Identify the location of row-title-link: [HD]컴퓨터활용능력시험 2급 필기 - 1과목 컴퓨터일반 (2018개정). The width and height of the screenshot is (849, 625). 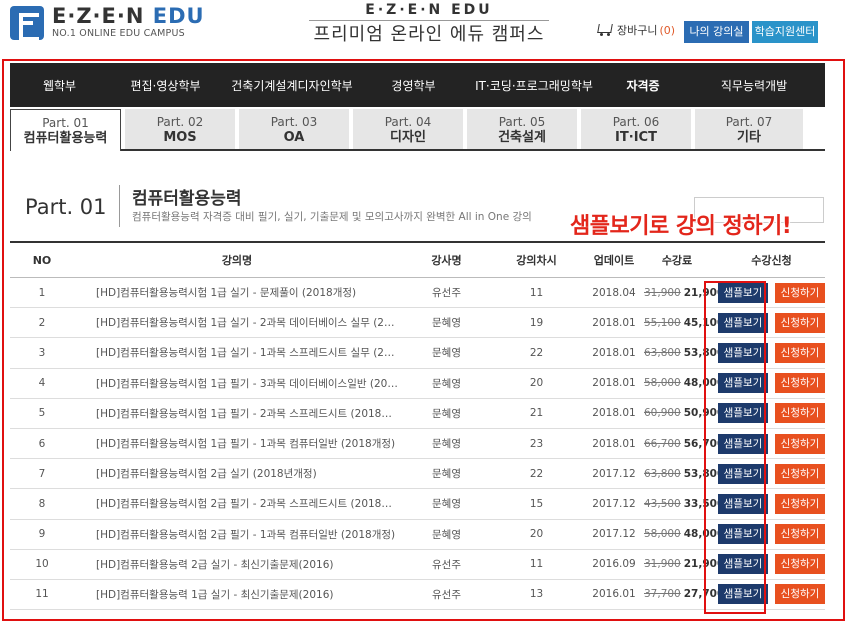
(239, 534).